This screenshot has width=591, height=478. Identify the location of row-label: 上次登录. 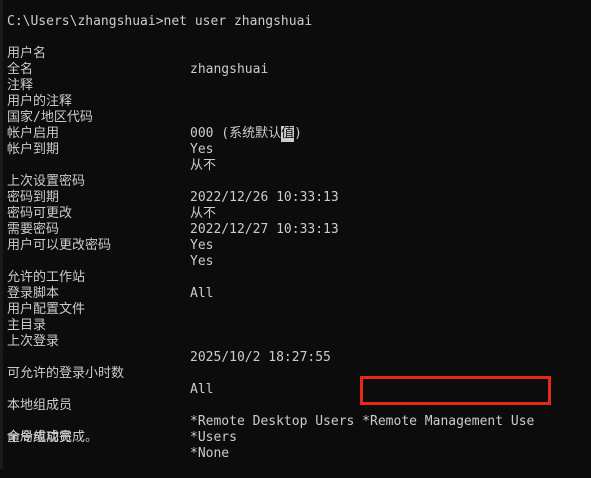
(33, 341).